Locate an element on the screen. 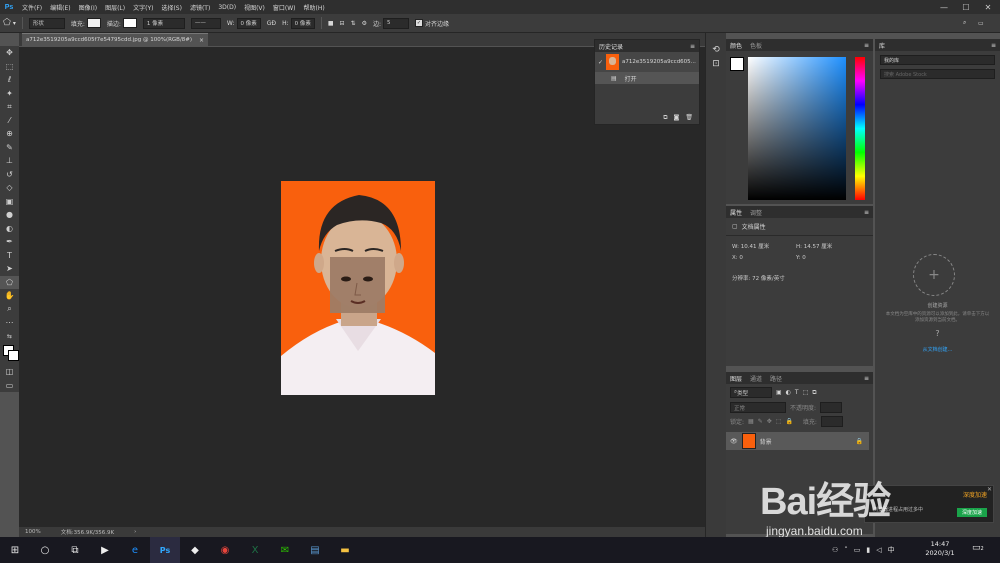 Image resolution: width=1000 pixels, height=563 pixels. library-search-input: 搜索 Adobe Stock is located at coordinates (937, 74).